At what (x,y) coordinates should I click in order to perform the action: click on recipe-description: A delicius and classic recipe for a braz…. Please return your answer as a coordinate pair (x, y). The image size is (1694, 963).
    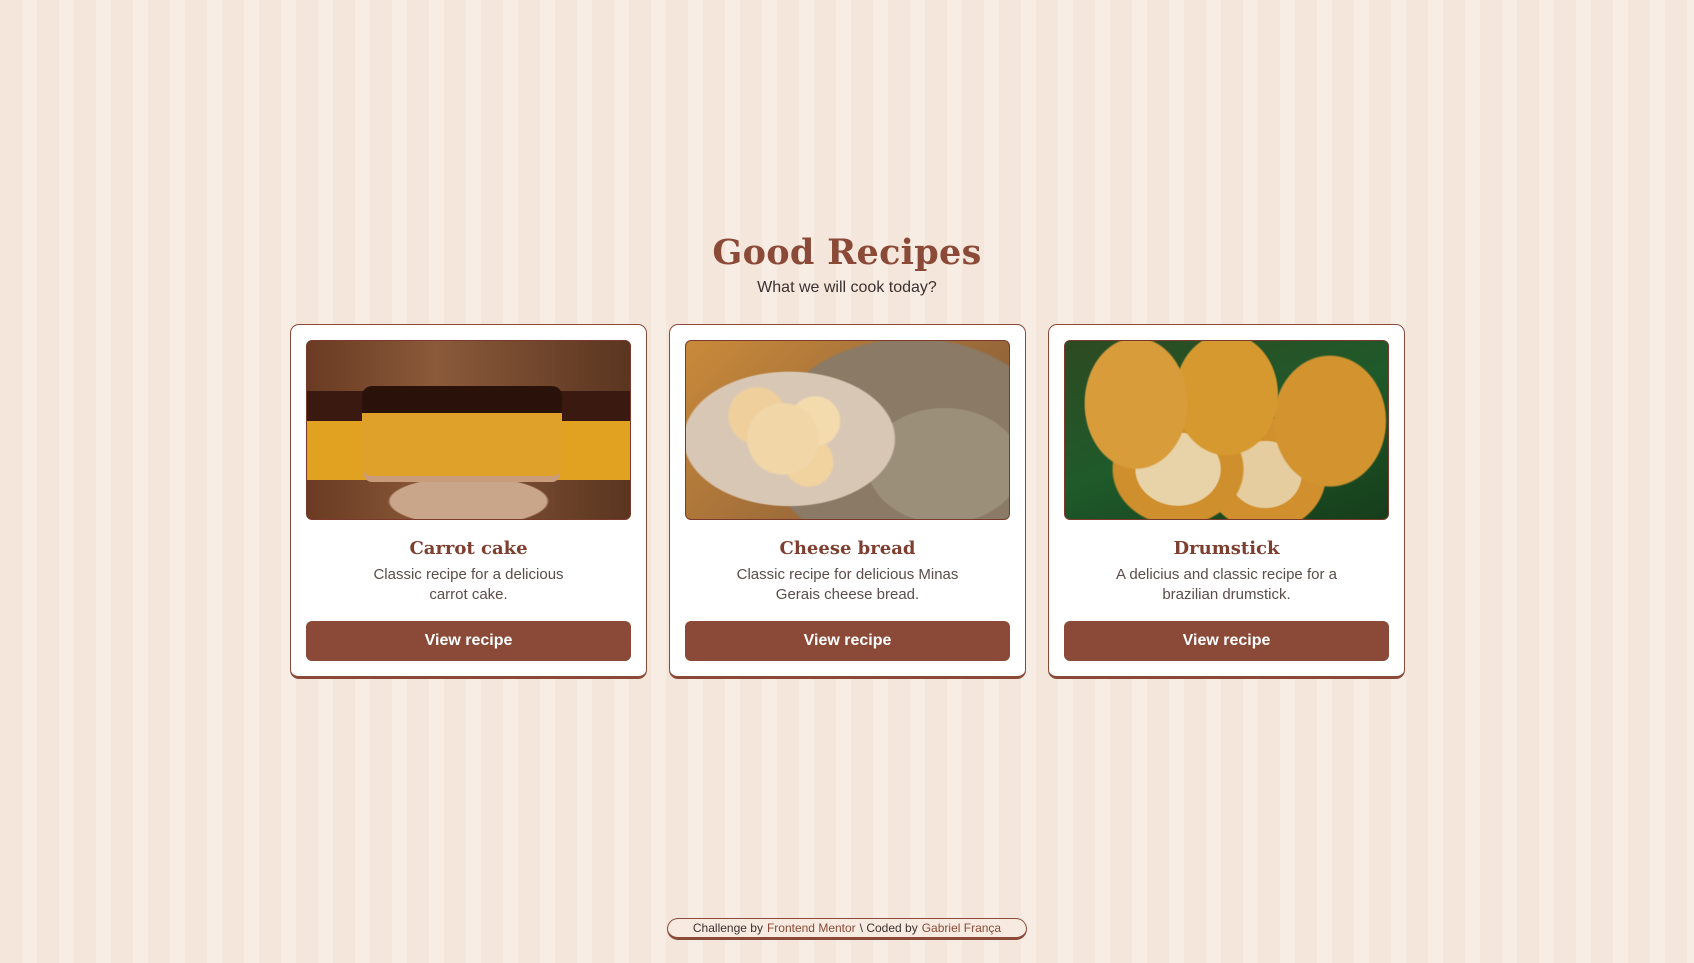
    Looking at the image, I should click on (1226, 584).